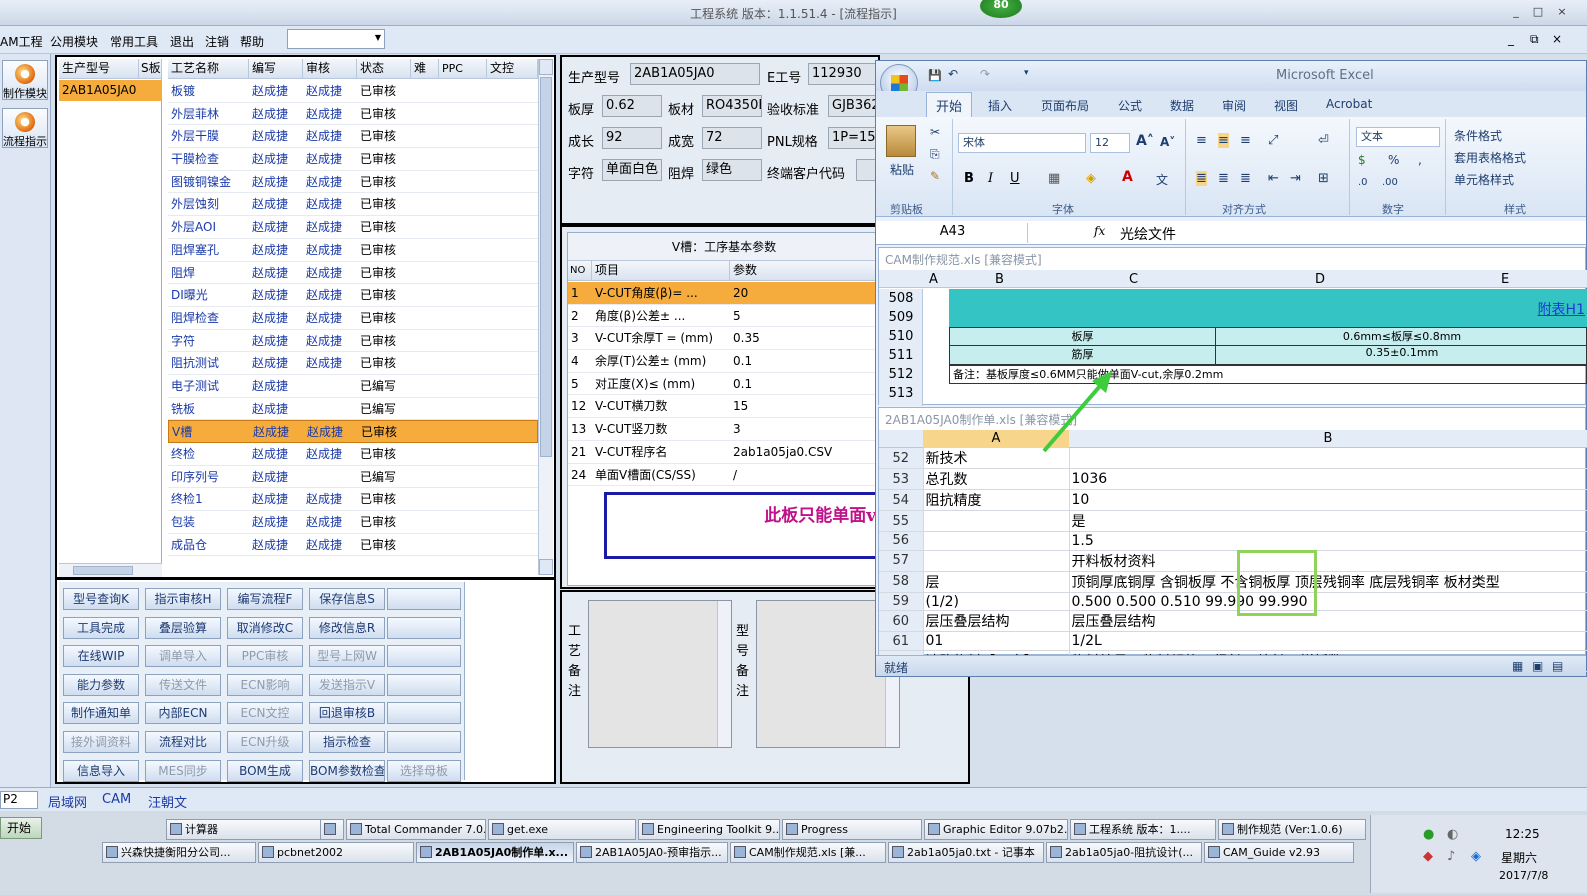 This screenshot has width=1587, height=895. What do you see at coordinates (901, 336) in the screenshot?
I see `row-510: 510` at bounding box center [901, 336].